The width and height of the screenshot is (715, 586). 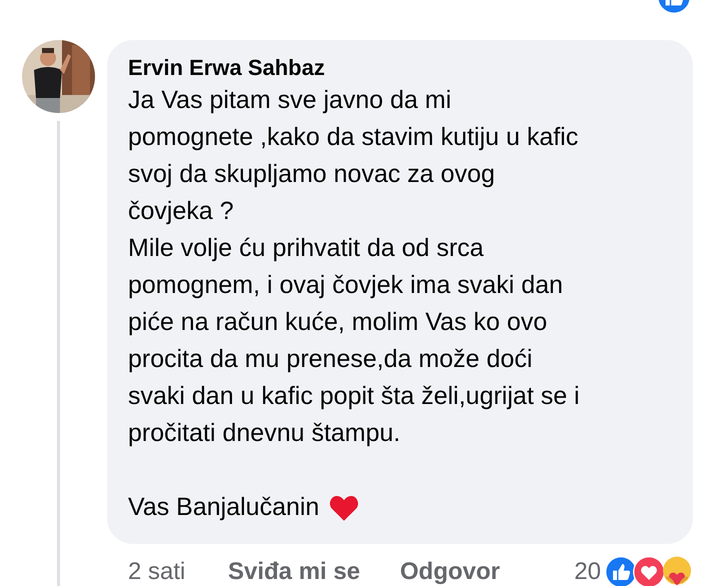 I want to click on reaction-count: 20, so click(x=587, y=571).